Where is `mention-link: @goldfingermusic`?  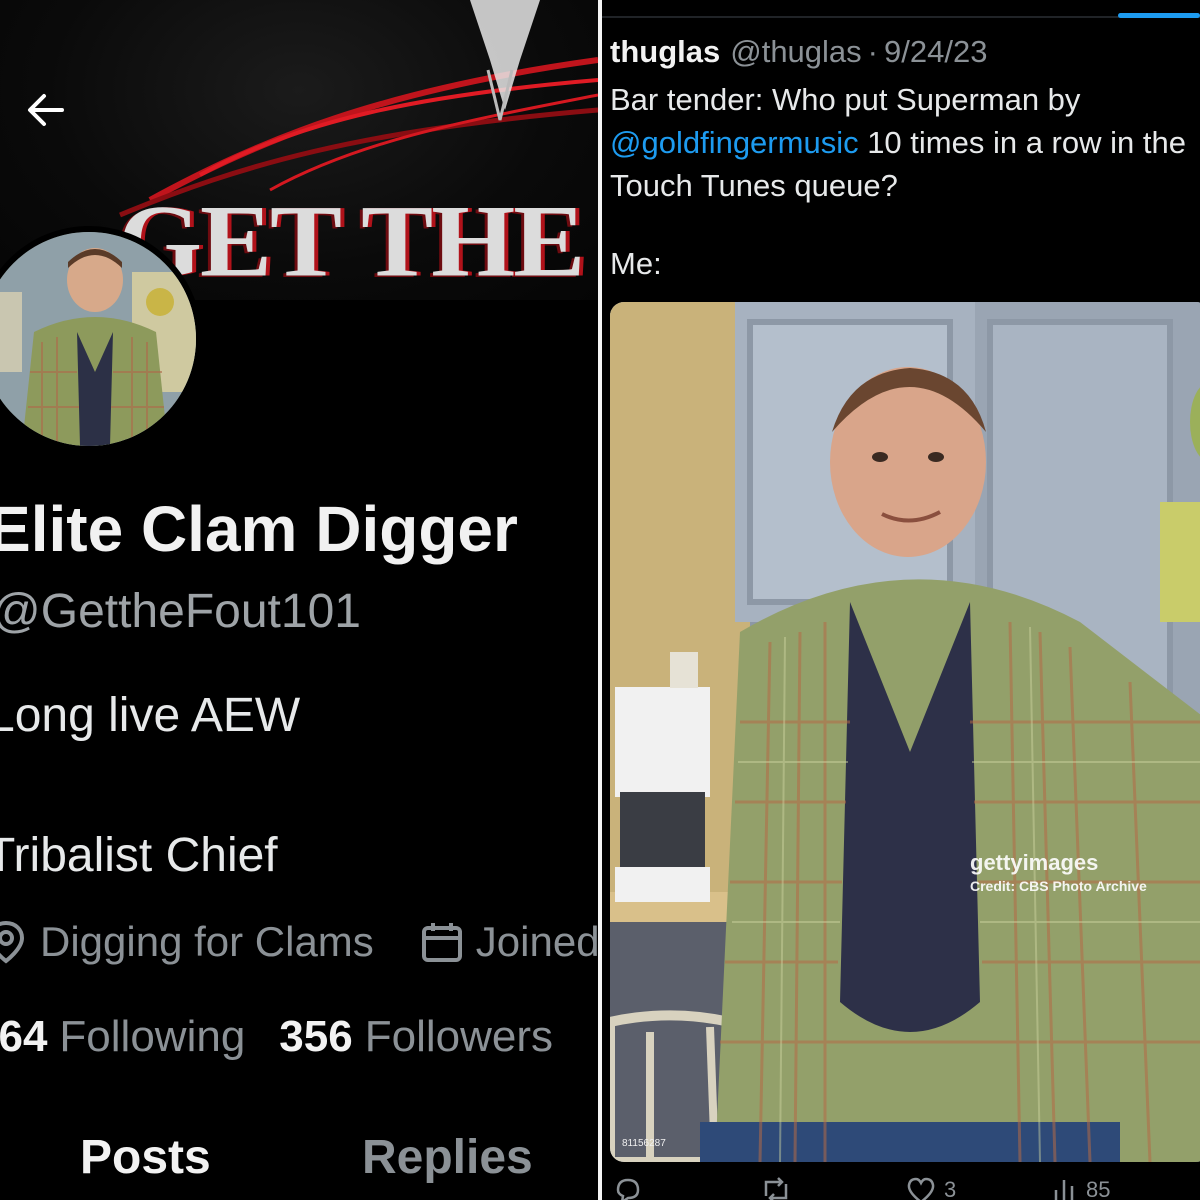 mention-link: @goldfingermusic is located at coordinates (734, 142).